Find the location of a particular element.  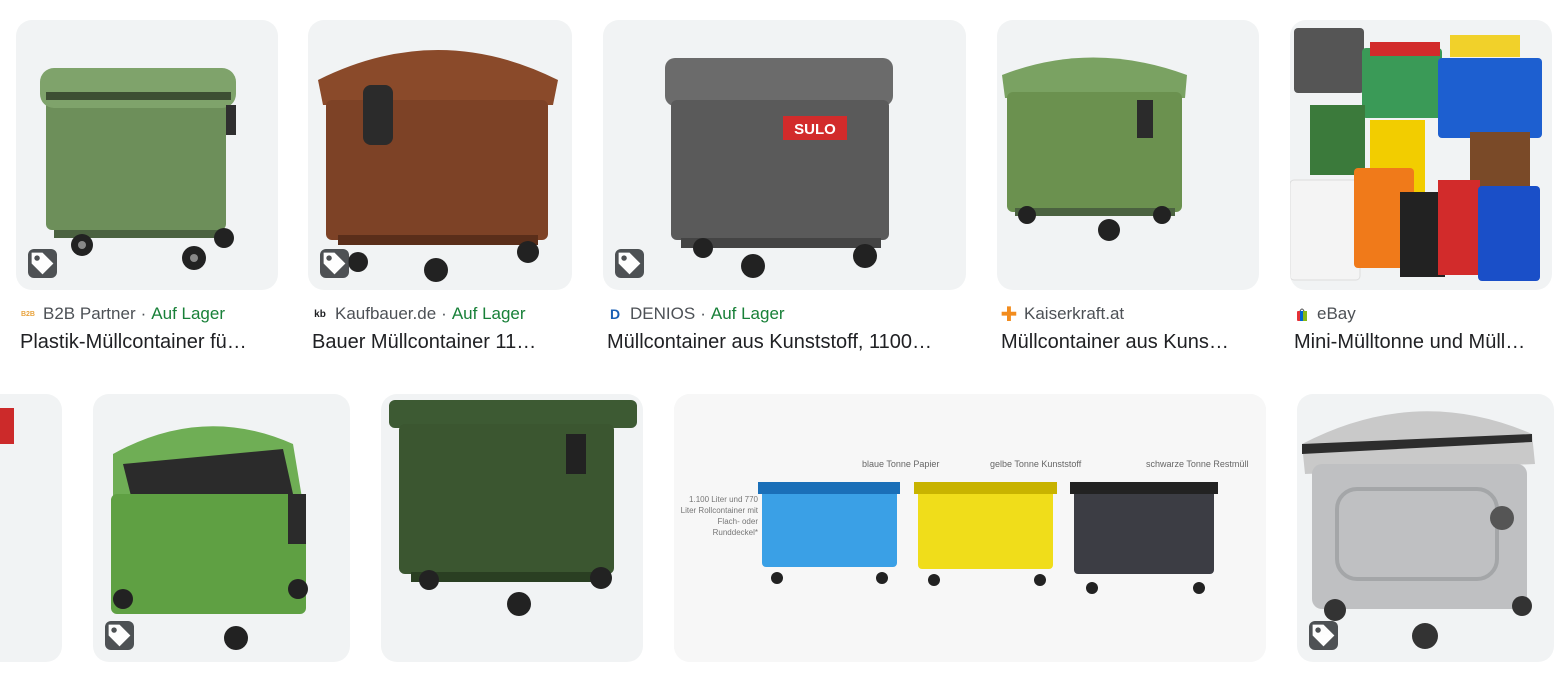

result-source: kb Kaufbauer.de · Auf Lager is located at coordinates (419, 314).